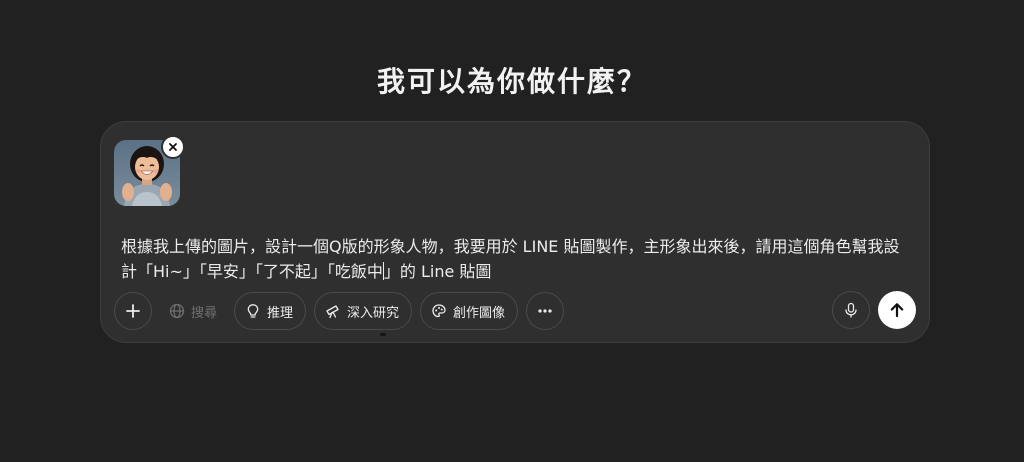  I want to click on composer-toolbar: 搜尋 推理 深入研究 創作圖像, so click(339, 311).